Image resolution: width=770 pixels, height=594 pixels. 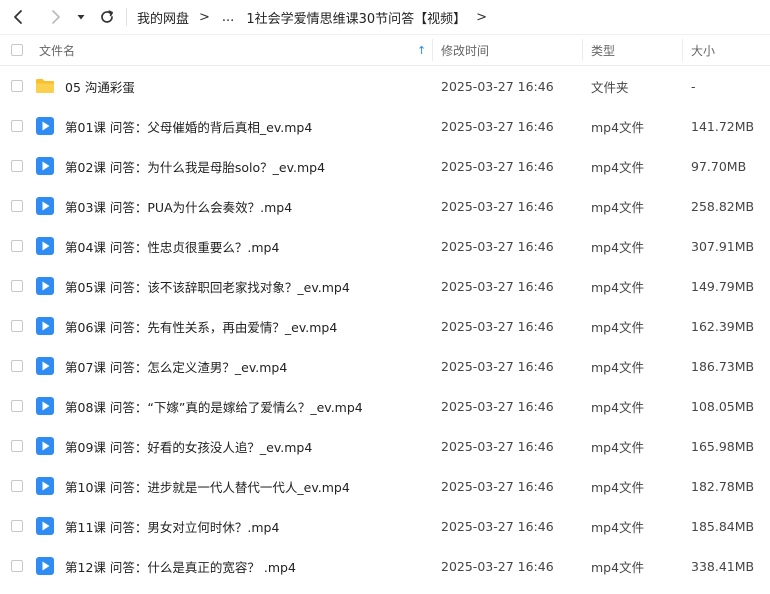 I want to click on breadcrumb-end-chevron-icon: >, so click(x=481, y=17).